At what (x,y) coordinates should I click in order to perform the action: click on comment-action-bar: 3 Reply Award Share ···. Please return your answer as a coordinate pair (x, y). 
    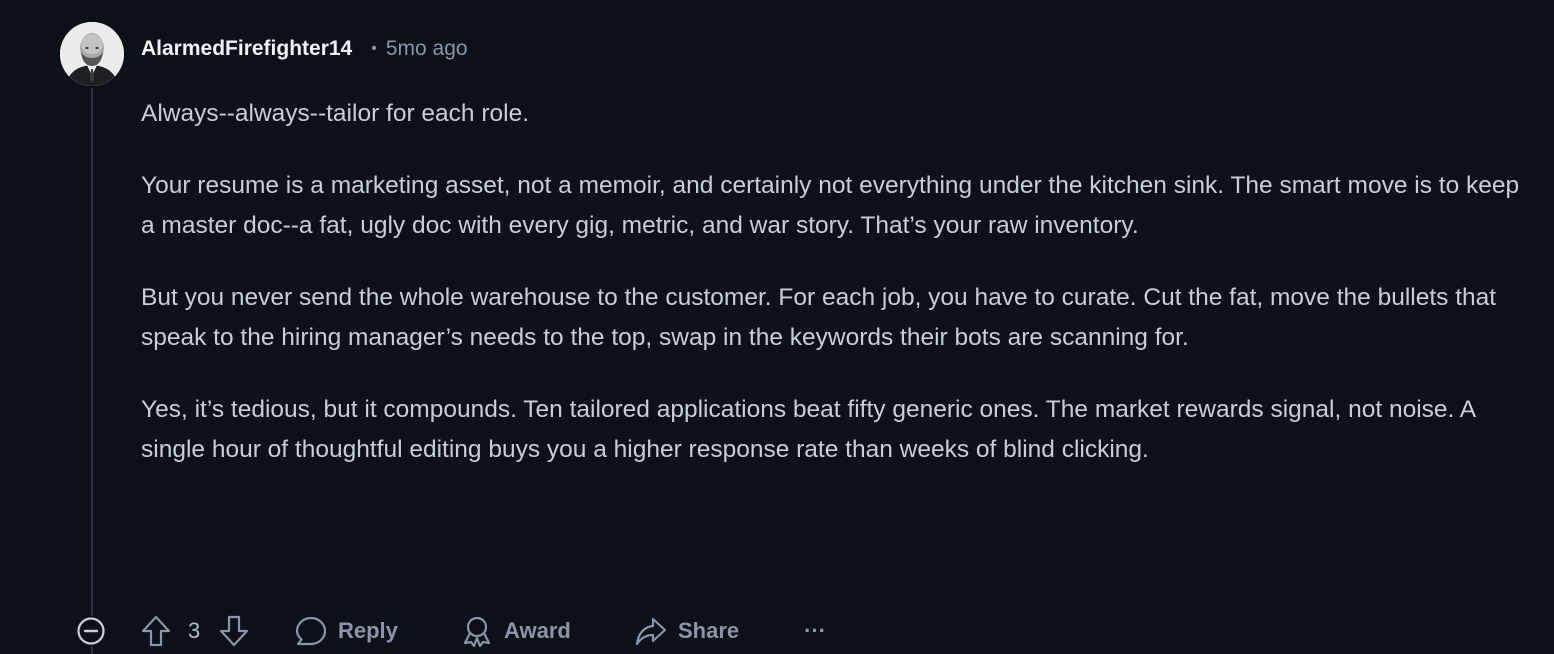
    Looking at the image, I should click on (466, 631).